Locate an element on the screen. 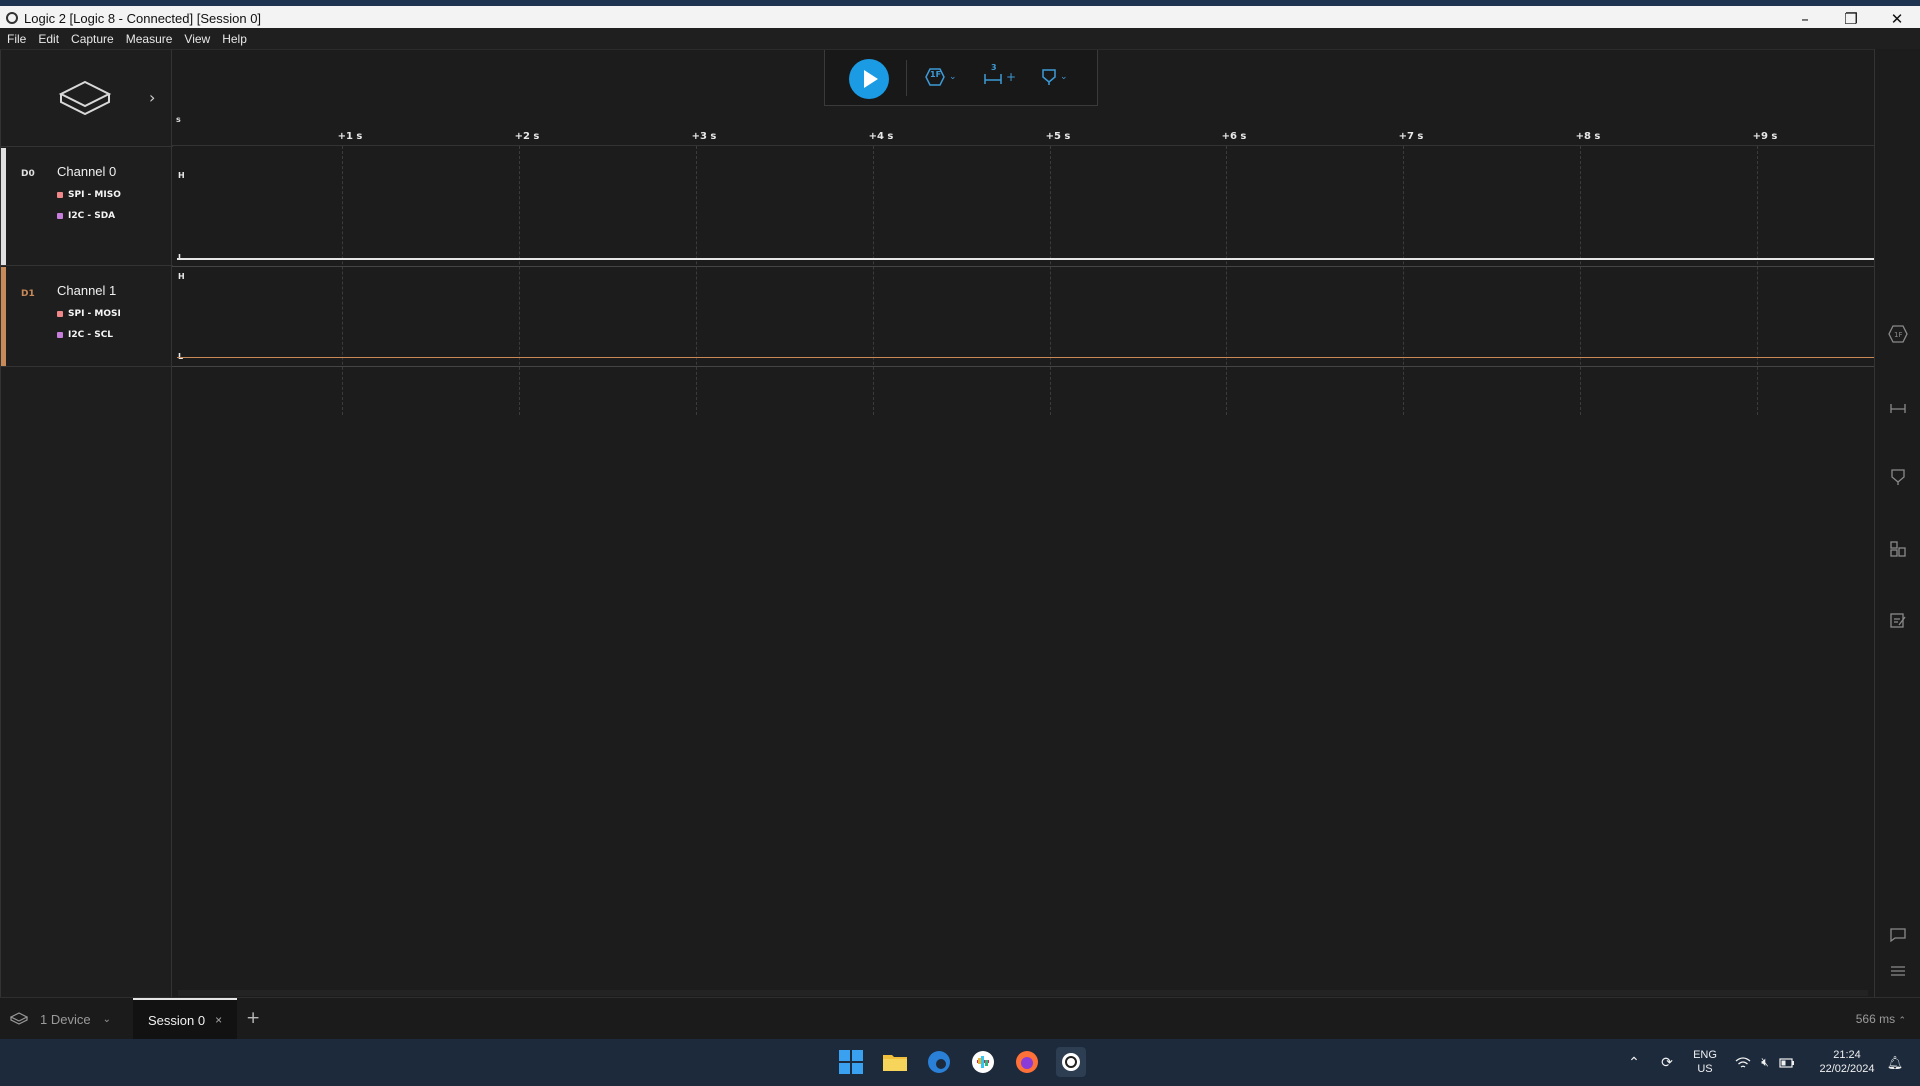 This screenshot has height=1086, width=1920. trigger-icon: 1F ⌄ is located at coordinates (941, 77).